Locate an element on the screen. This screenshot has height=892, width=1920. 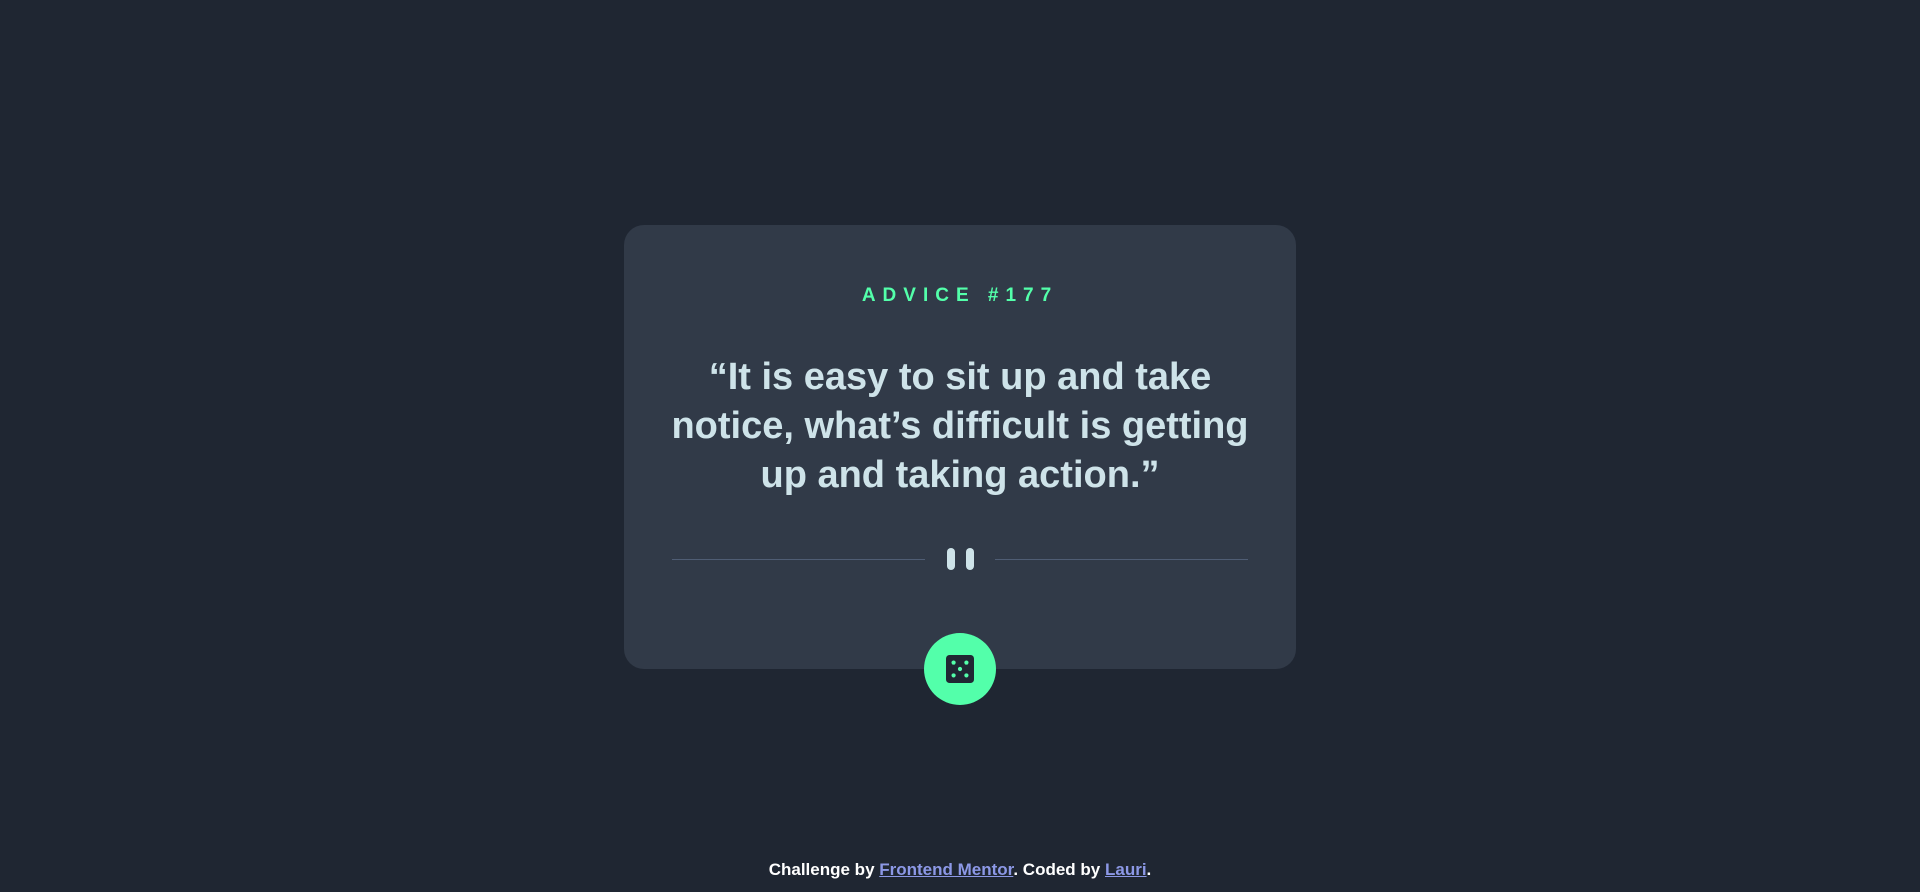
footer-suffix: . is located at coordinates (1149, 869).